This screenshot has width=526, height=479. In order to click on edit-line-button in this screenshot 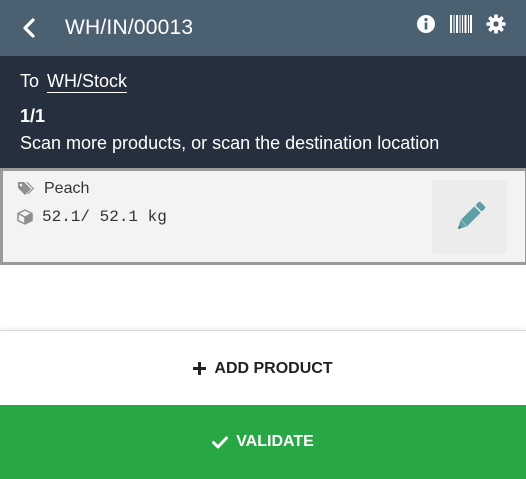, I will do `click(469, 217)`.